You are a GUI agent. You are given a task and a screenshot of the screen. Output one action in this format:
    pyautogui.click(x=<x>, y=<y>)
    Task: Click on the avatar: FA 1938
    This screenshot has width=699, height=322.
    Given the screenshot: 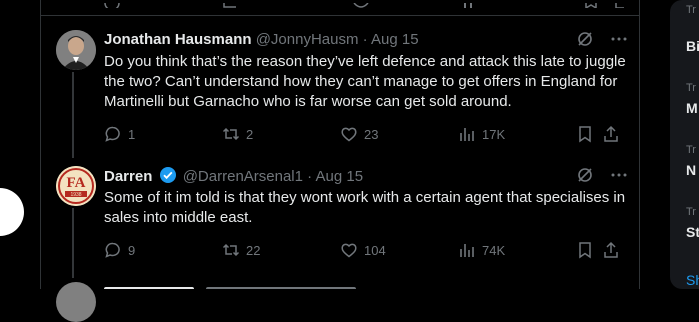 What is the action you would take?
    pyautogui.click(x=76, y=186)
    